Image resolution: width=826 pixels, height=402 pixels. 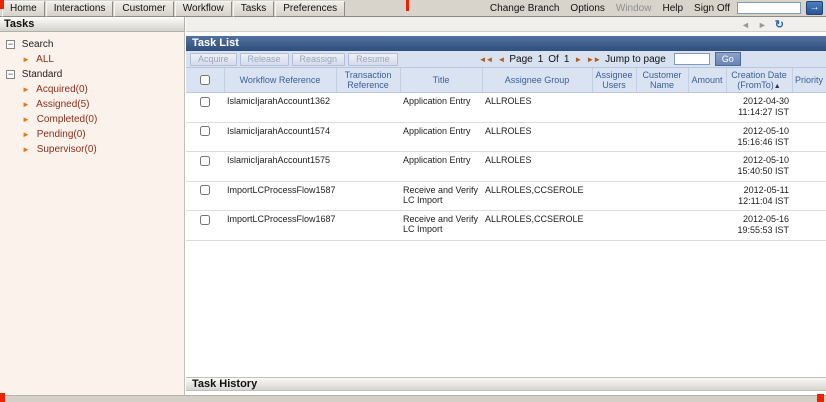 I want to click on quick-search-input, so click(x=769, y=8).